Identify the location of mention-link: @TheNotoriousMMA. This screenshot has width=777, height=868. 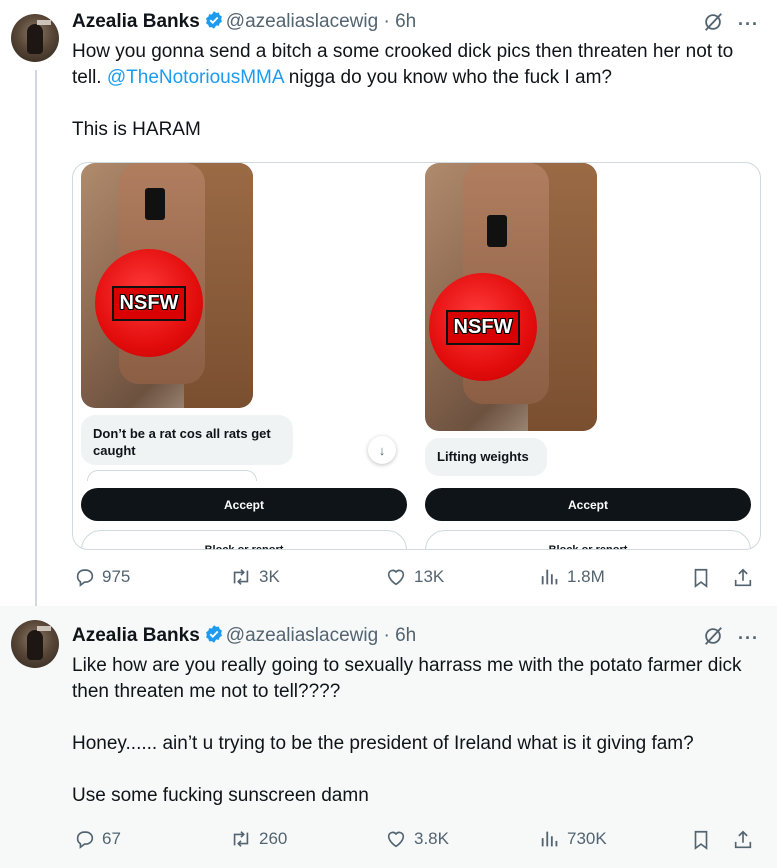
(195, 77).